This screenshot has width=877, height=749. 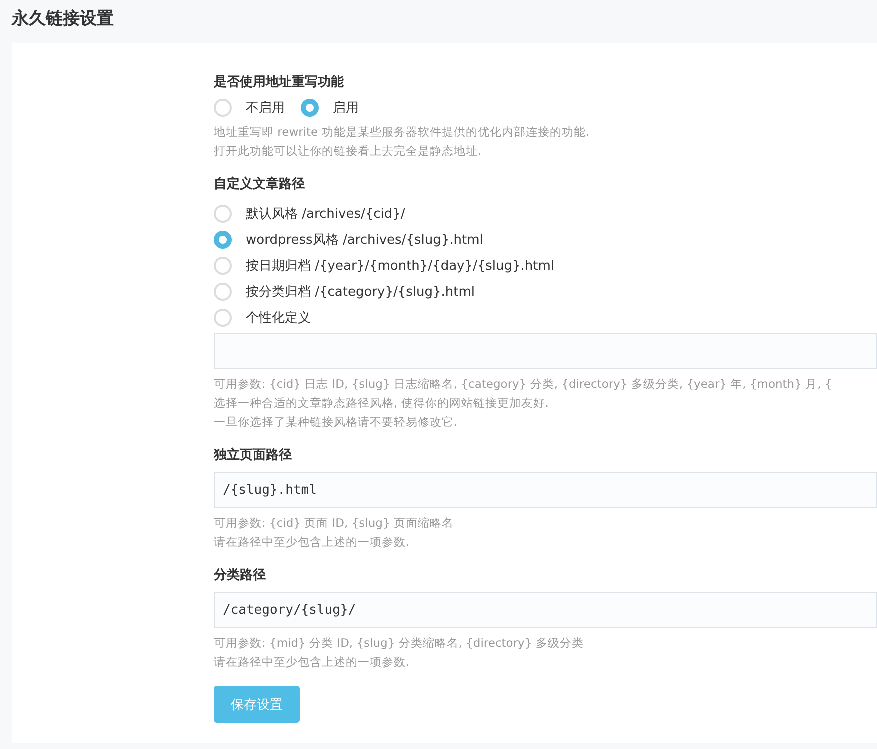 I want to click on hint-text: 可用参数: {mid} 分类 ID, {slug} 分类缩略名, {directory} 多级分类, so click(x=399, y=643).